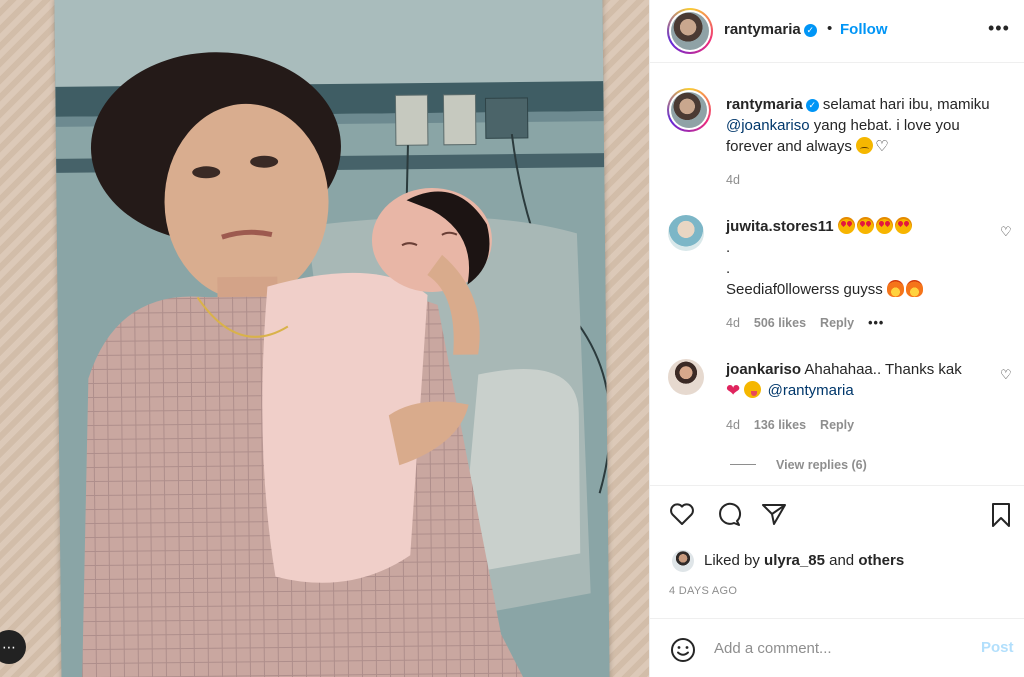 This screenshot has height=677, width=1024. What do you see at coordinates (683, 561) in the screenshot?
I see `liker-avatar` at bounding box center [683, 561].